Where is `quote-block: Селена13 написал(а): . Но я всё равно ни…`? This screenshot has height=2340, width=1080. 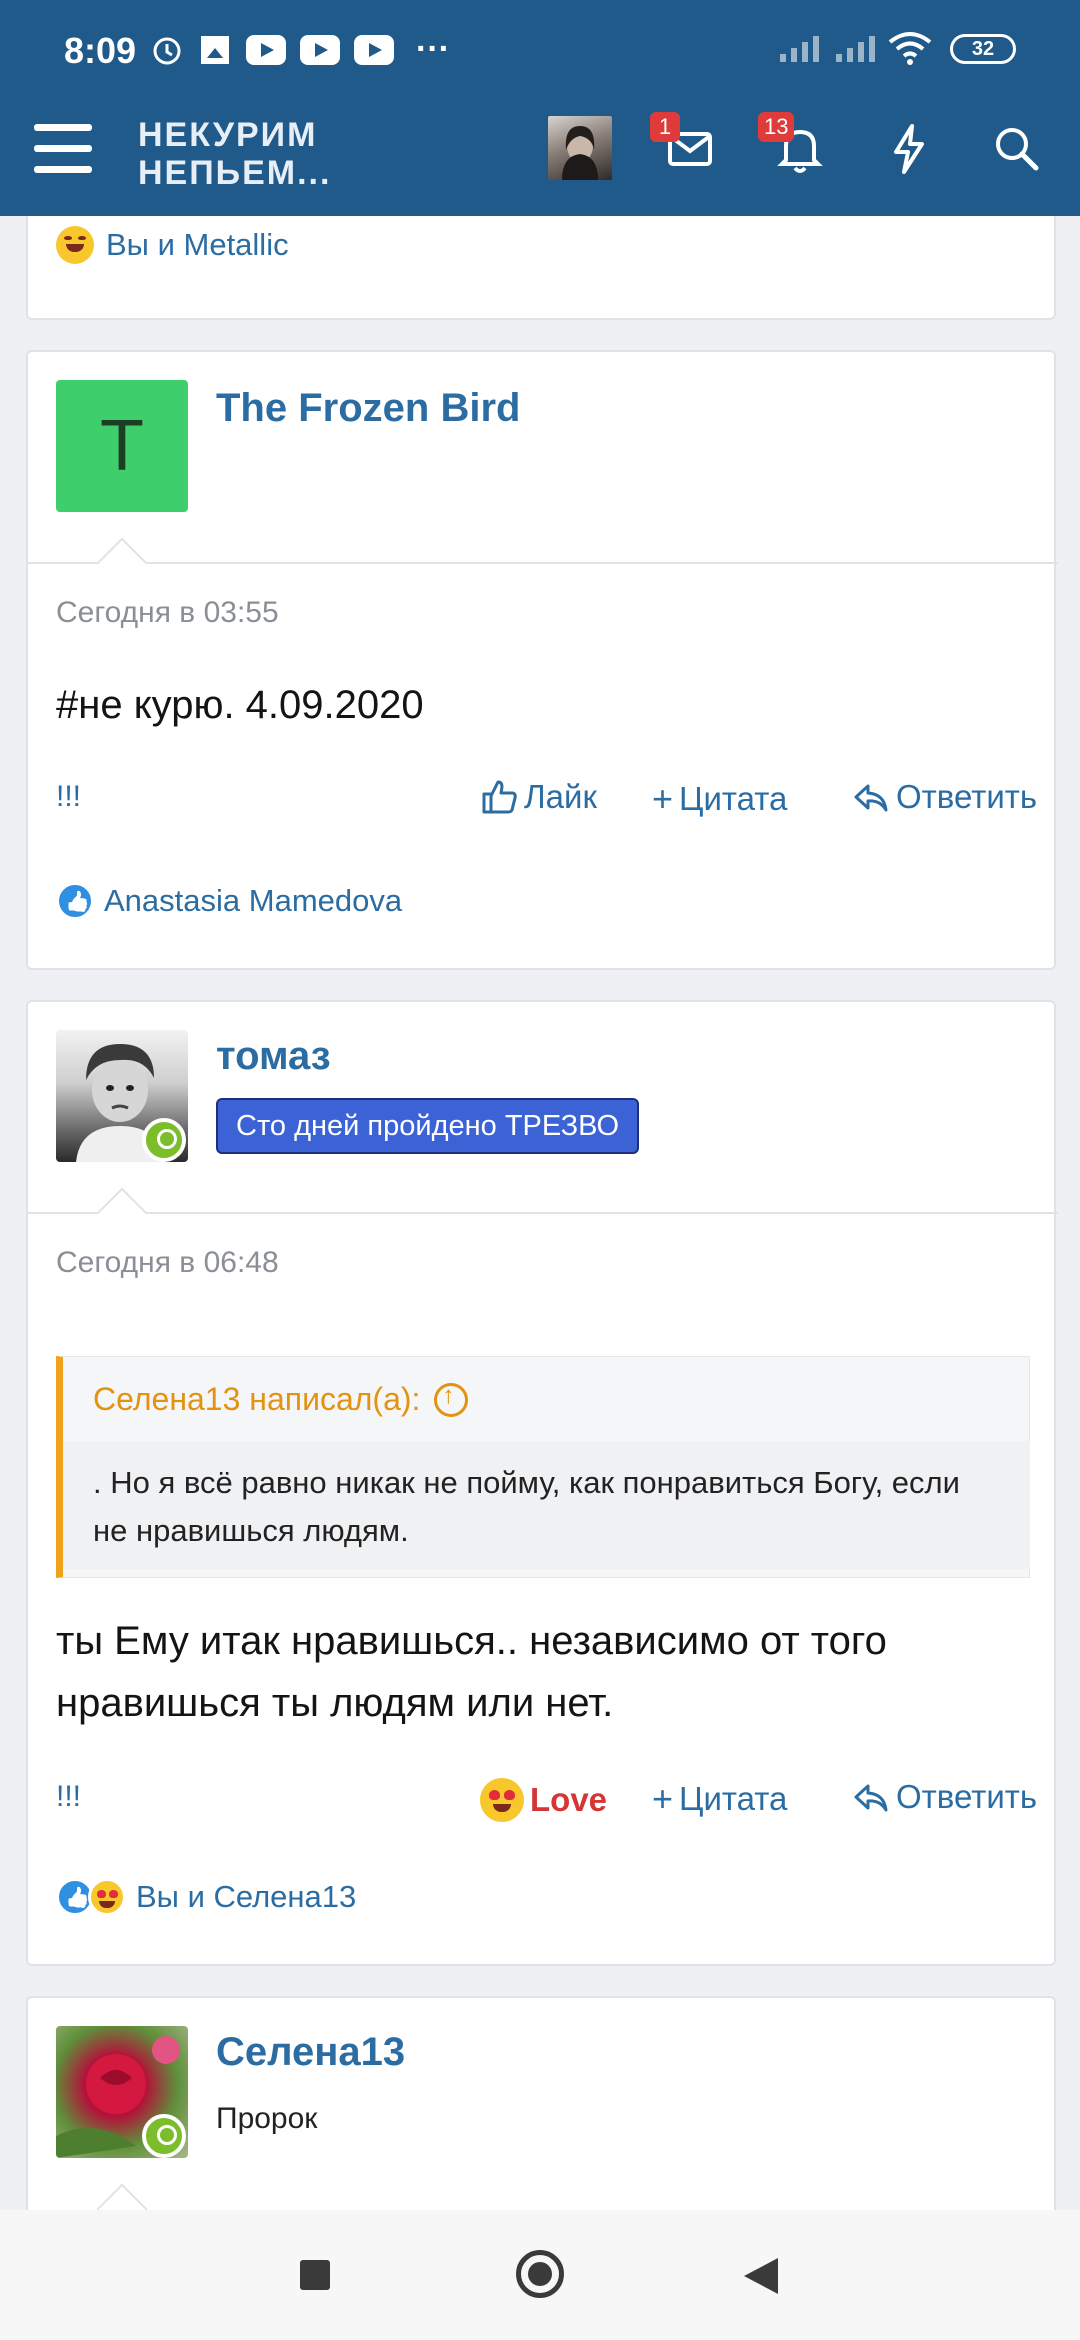
quote-block: Селена13 написал(а): . Но я всё равно ни… is located at coordinates (543, 1467).